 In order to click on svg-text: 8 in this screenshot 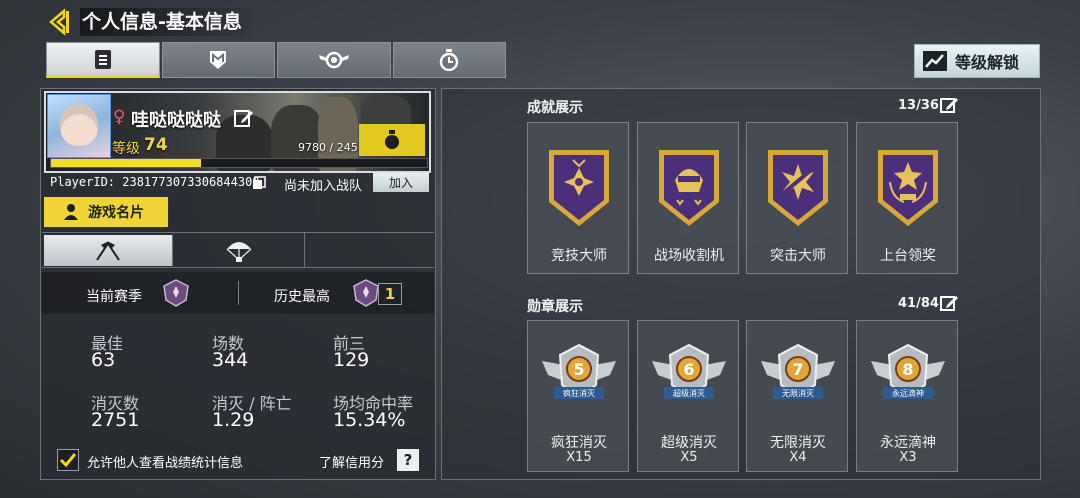, I will do `click(907, 369)`.